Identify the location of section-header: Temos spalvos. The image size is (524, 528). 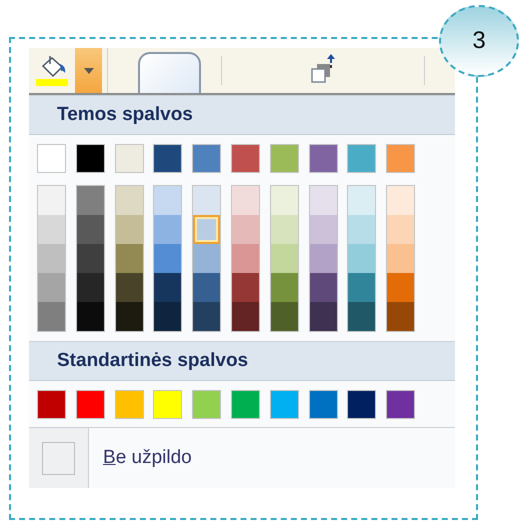
(242, 115).